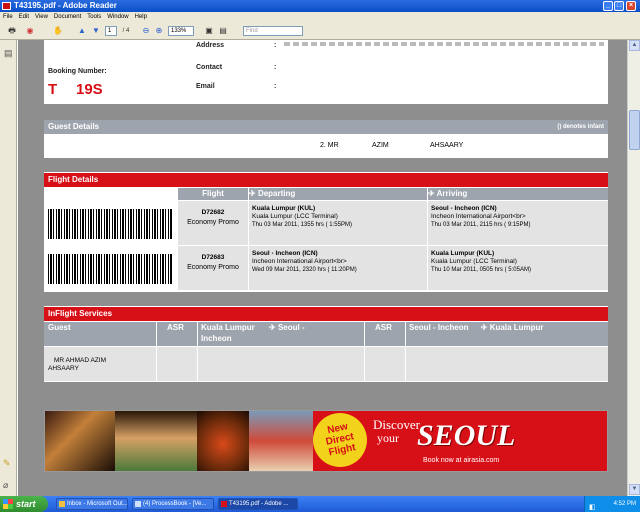 Image resolution: width=640 pixels, height=516 pixels. I want to click on arriving-terminal: Kuala Lumpur (LCC Terminal), so click(474, 261).